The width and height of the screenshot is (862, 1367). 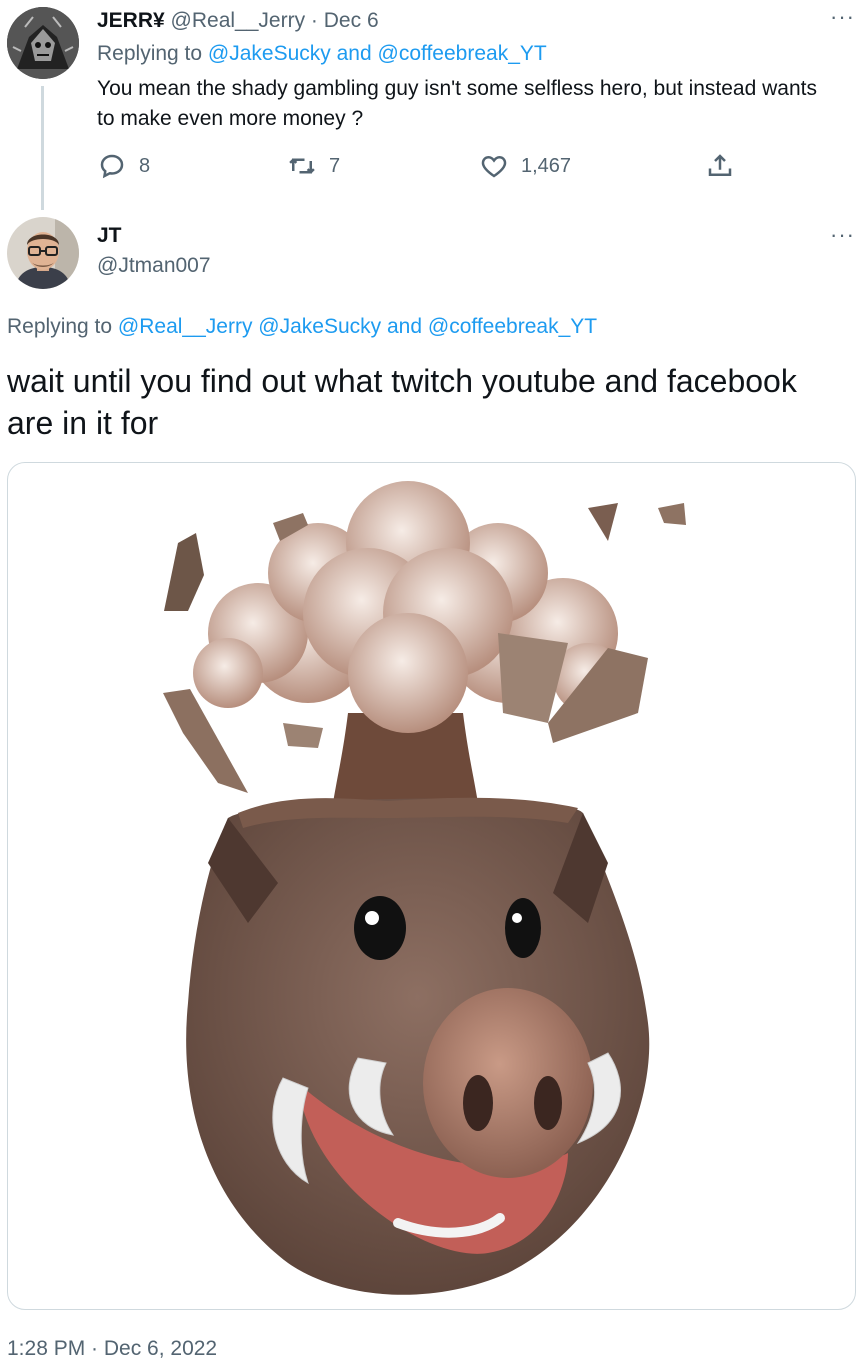 I want to click on handle: @Real__Jerry, so click(x=238, y=20).